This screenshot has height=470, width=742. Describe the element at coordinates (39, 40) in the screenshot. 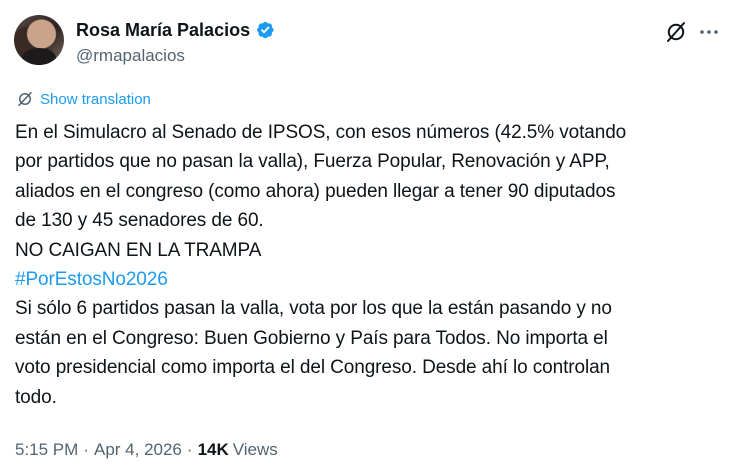

I see `avatar` at that location.